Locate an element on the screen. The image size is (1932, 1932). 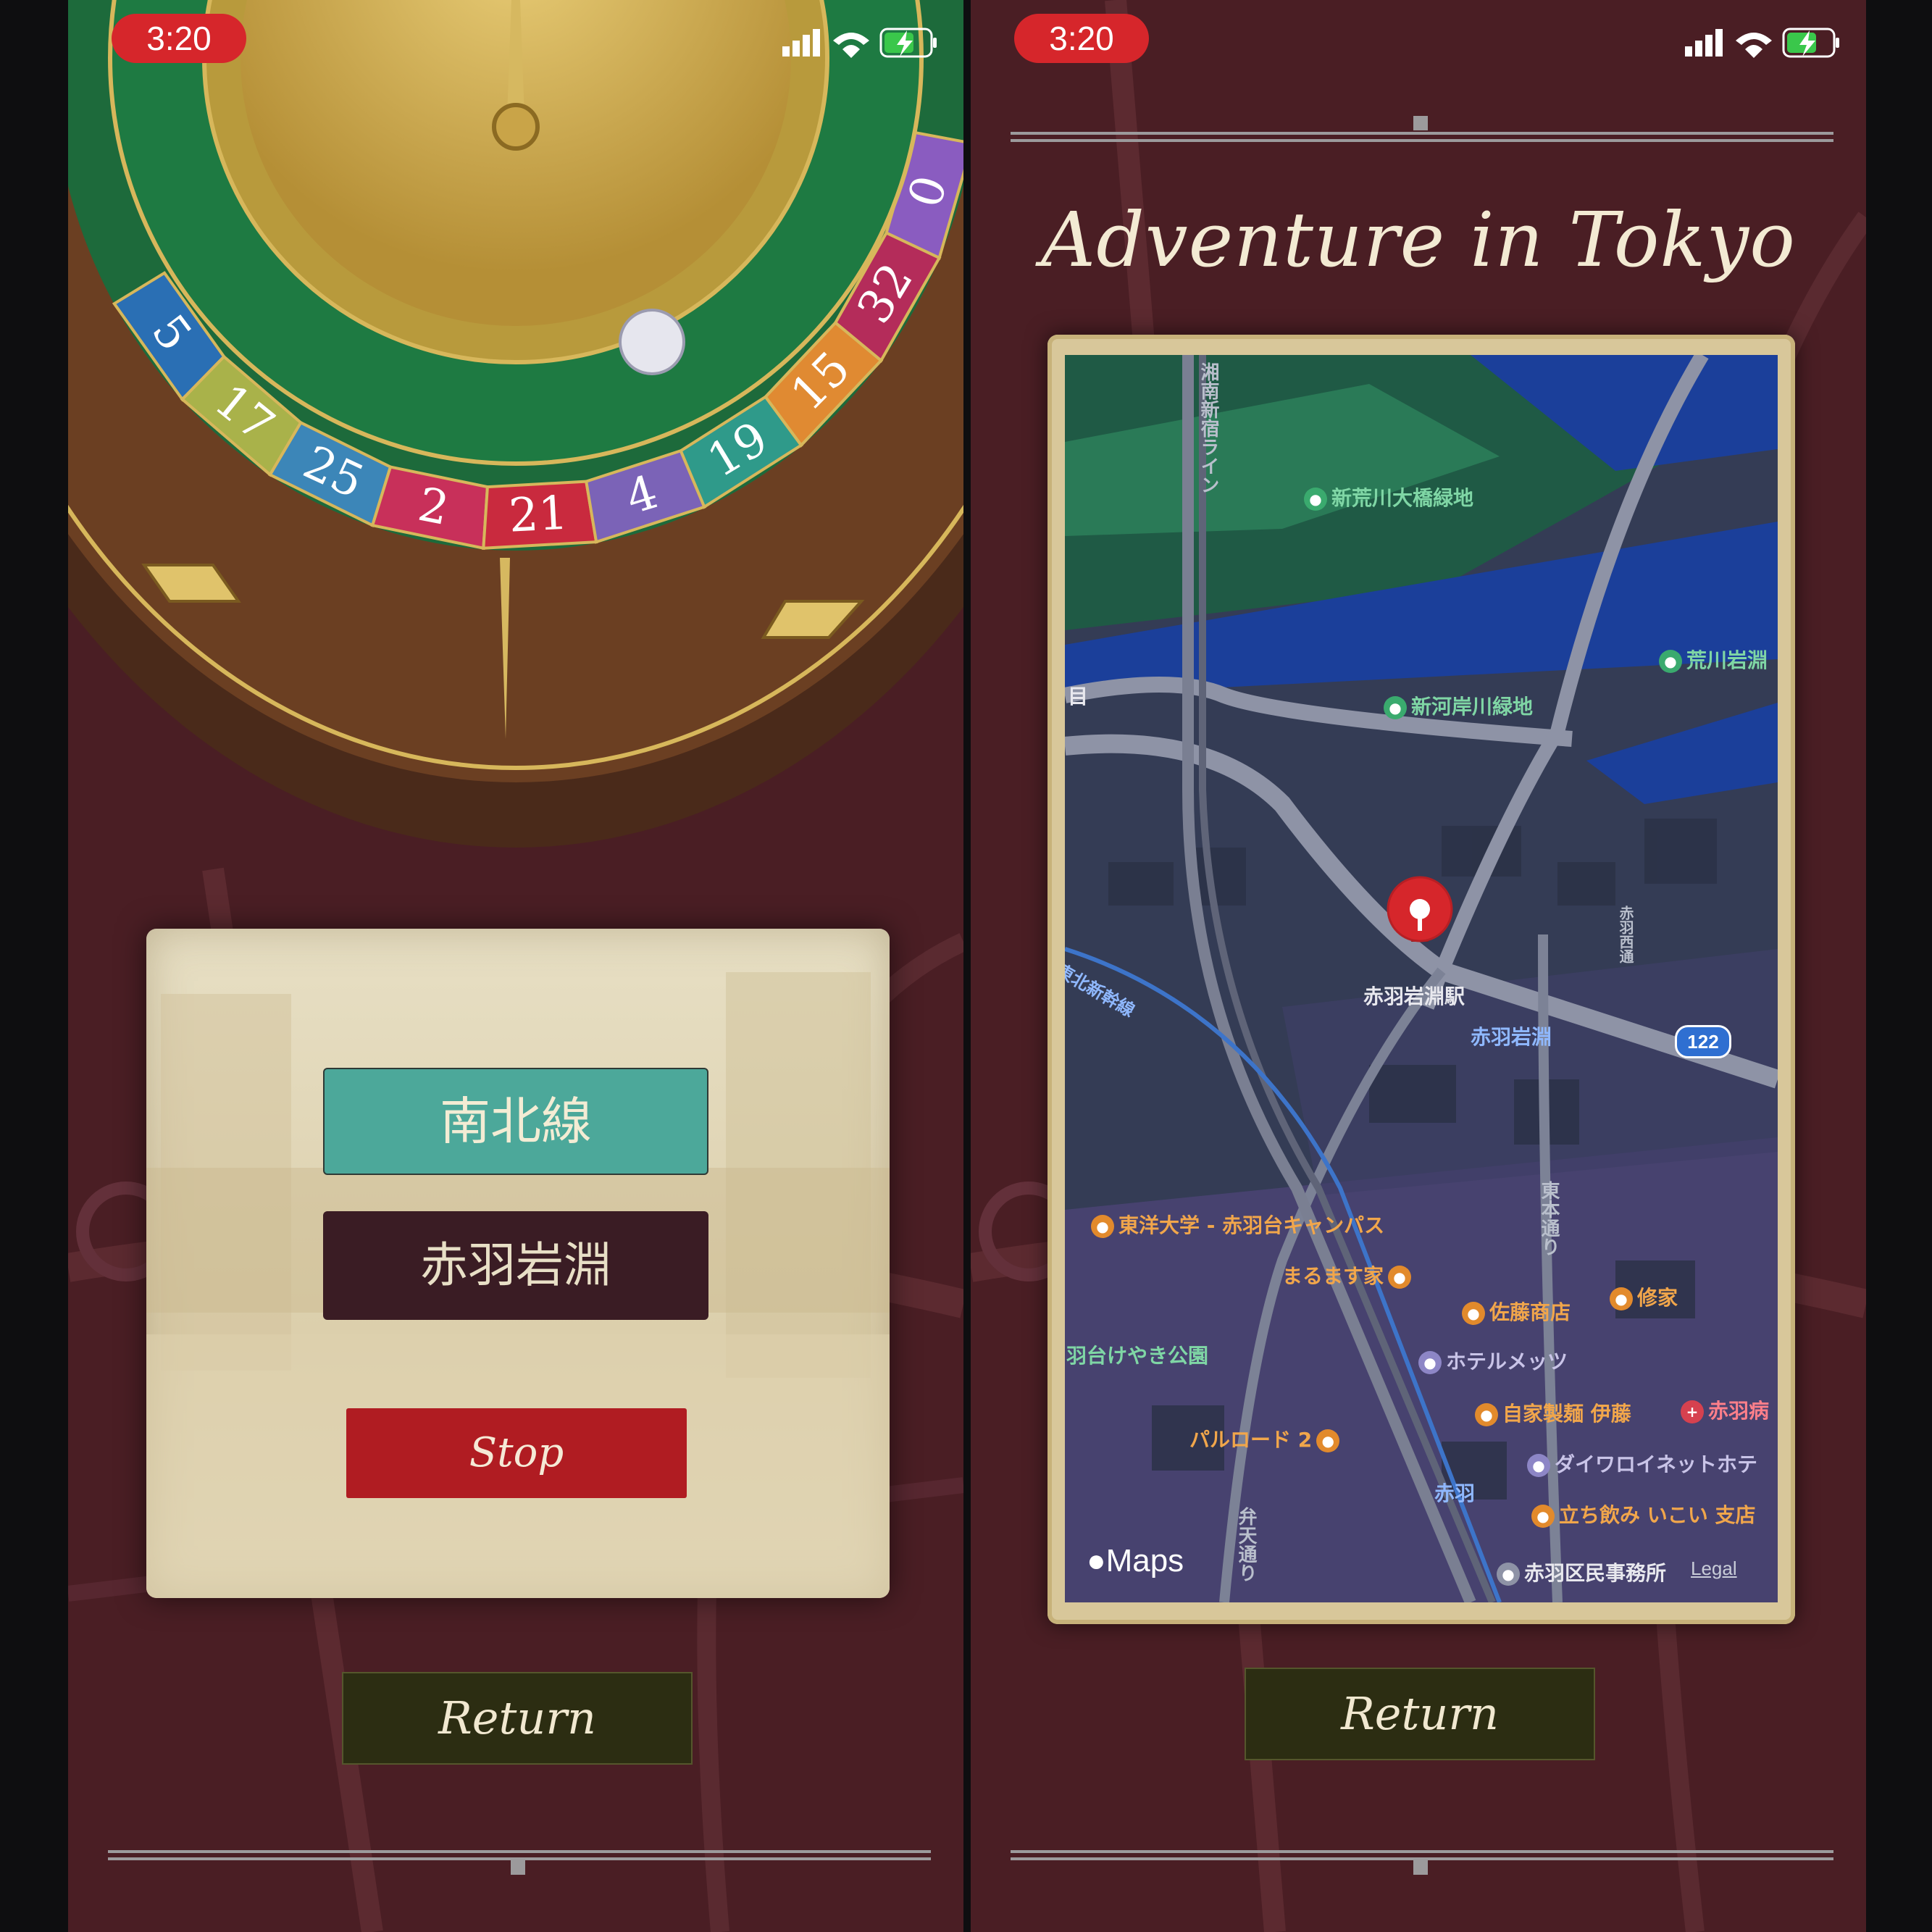
map-label-poi: まるます家 ● is located at coordinates (1348, 1274).